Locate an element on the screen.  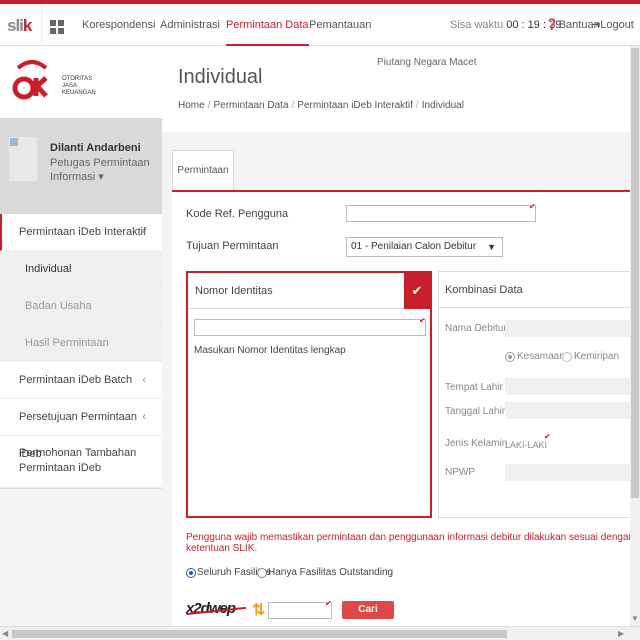
slik-brand-text: slik is located at coordinates (19, 25).